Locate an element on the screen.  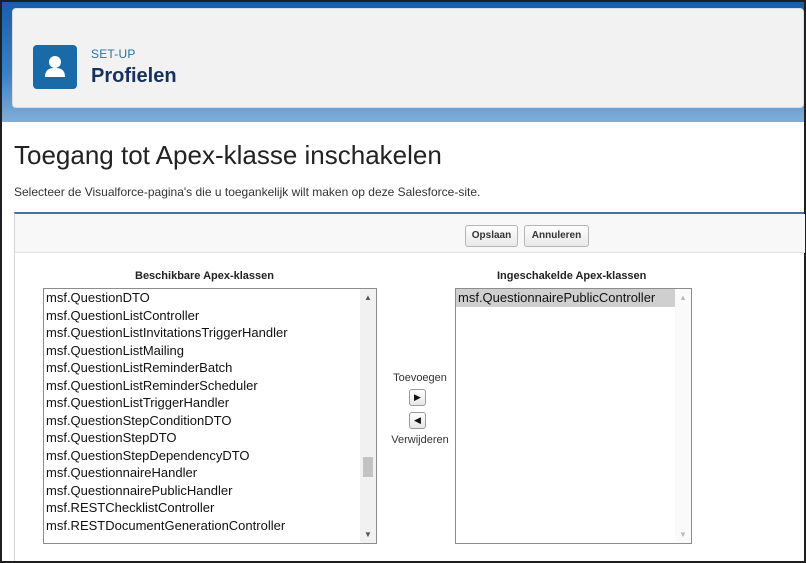
list-item: msf.QuestionListController is located at coordinates (210, 316).